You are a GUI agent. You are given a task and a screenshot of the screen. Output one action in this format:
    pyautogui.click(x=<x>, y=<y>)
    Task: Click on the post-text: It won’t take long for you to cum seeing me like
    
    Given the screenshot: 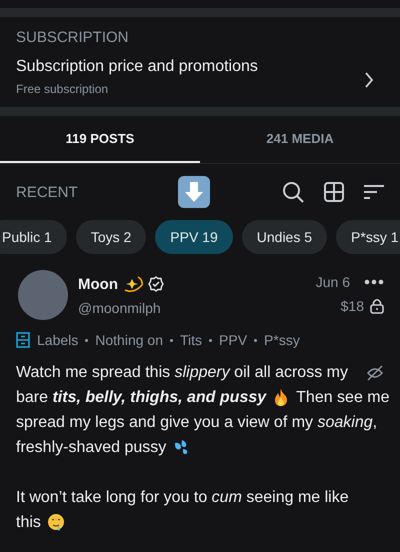 What is the action you would take?
    pyautogui.click(x=182, y=497)
    